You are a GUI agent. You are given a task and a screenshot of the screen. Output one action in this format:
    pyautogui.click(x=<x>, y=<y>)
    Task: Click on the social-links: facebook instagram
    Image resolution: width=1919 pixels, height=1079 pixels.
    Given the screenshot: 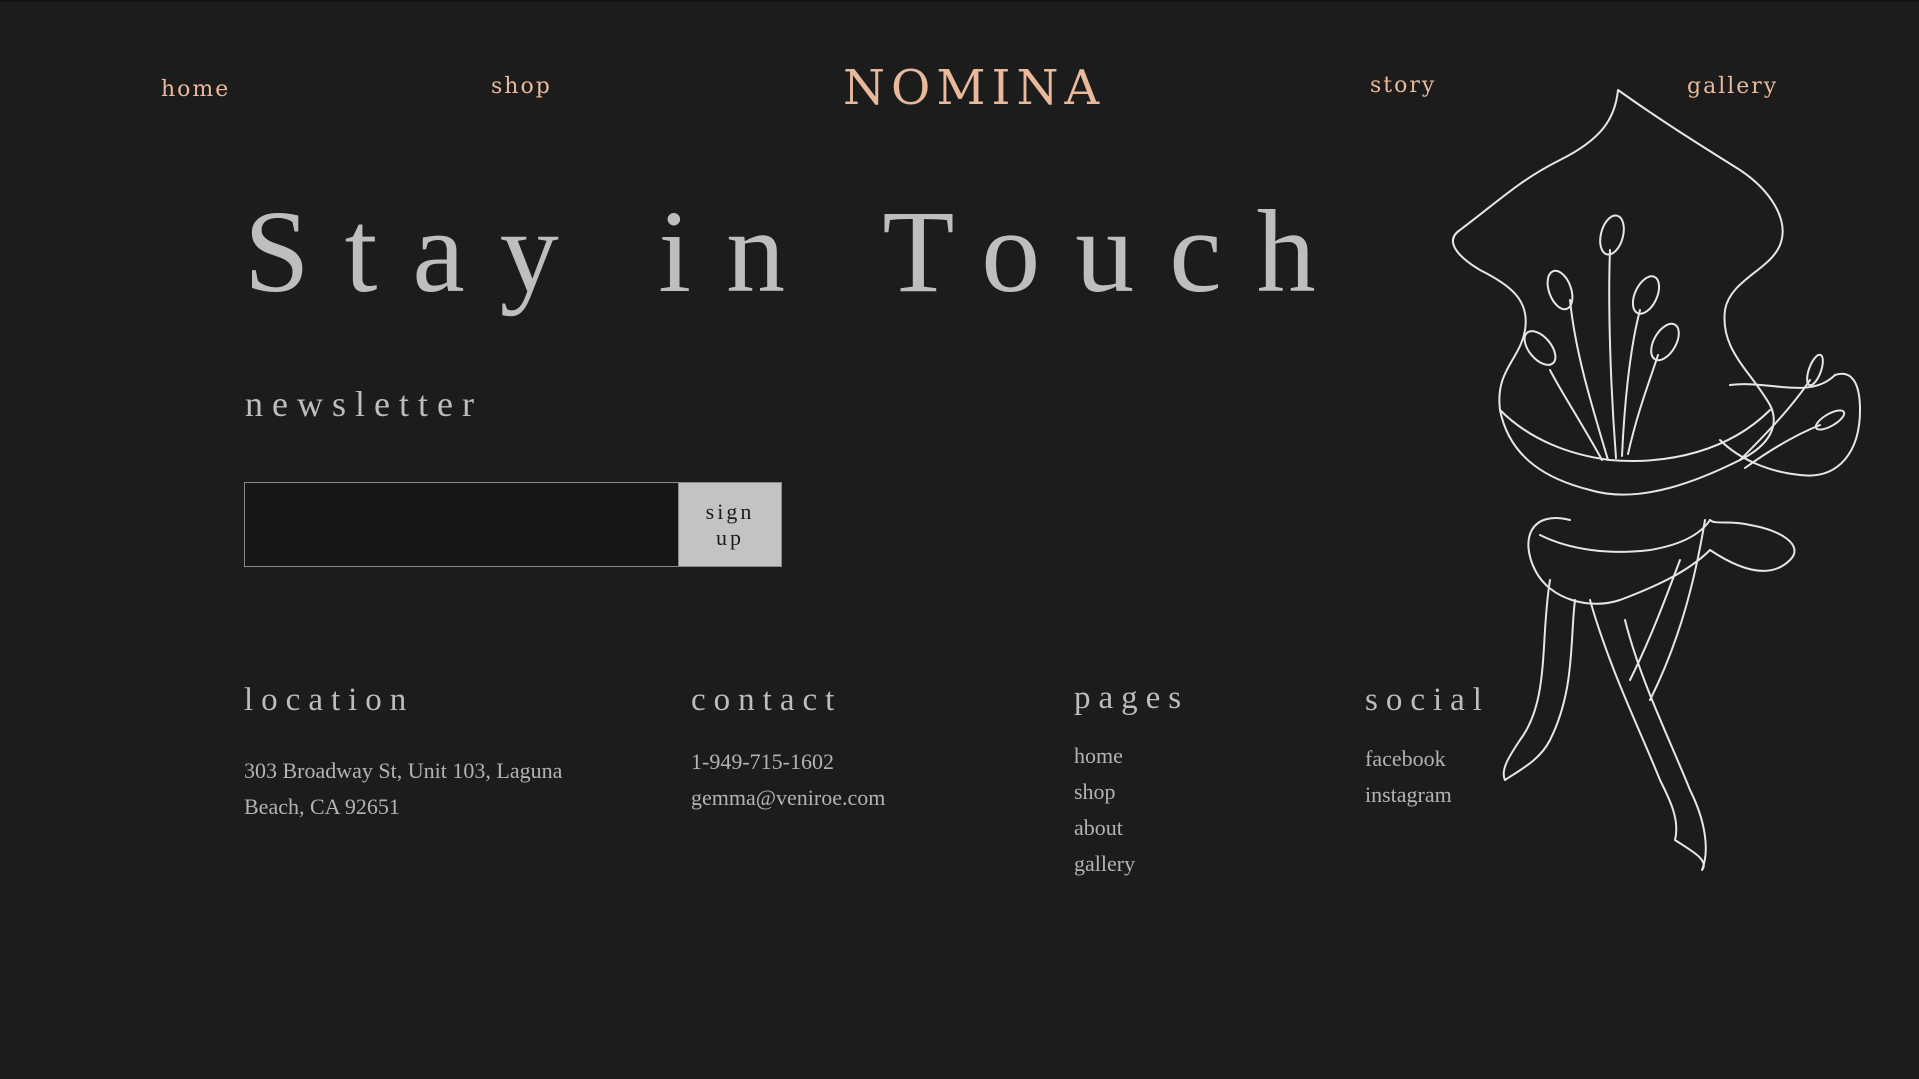 What is the action you would take?
    pyautogui.click(x=1408, y=777)
    